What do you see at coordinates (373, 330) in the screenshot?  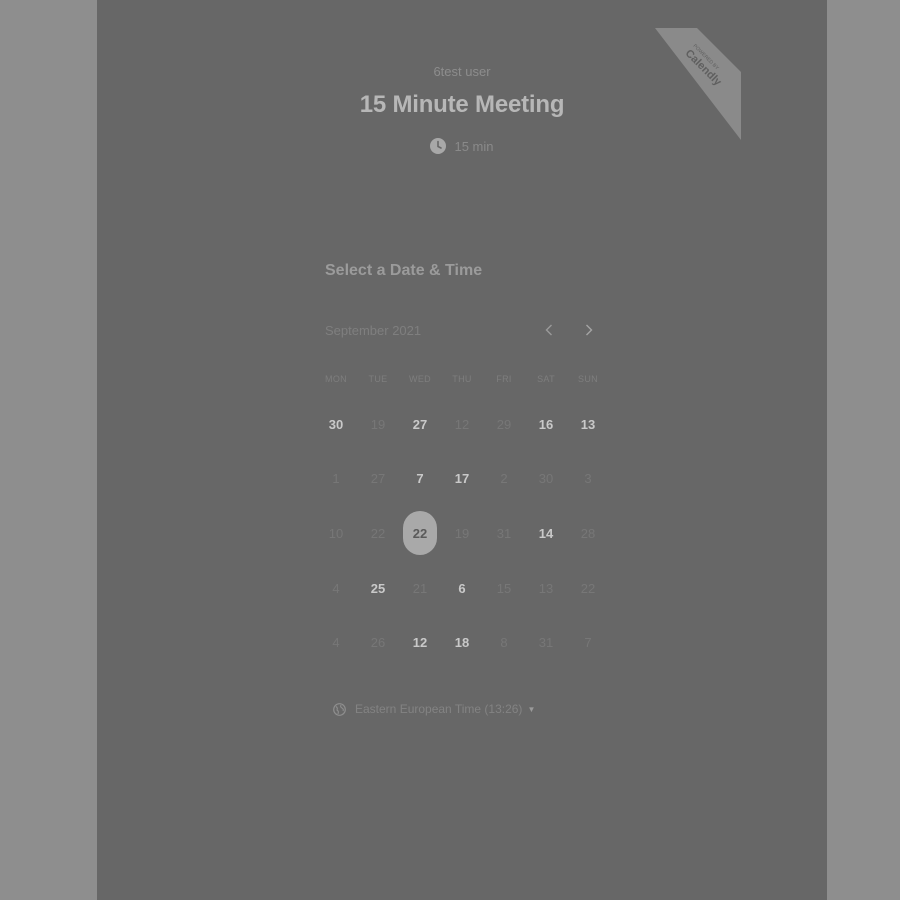 I see `month-label: September 2021` at bounding box center [373, 330].